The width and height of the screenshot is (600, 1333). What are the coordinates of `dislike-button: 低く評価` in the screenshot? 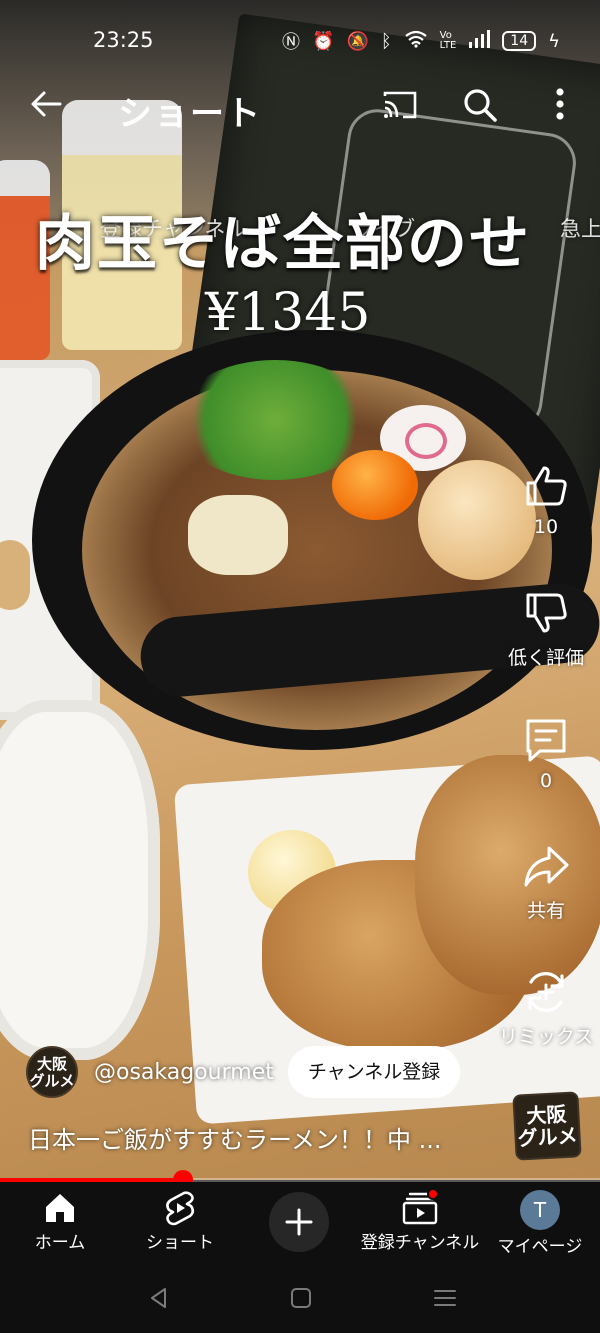 It's located at (545, 629).